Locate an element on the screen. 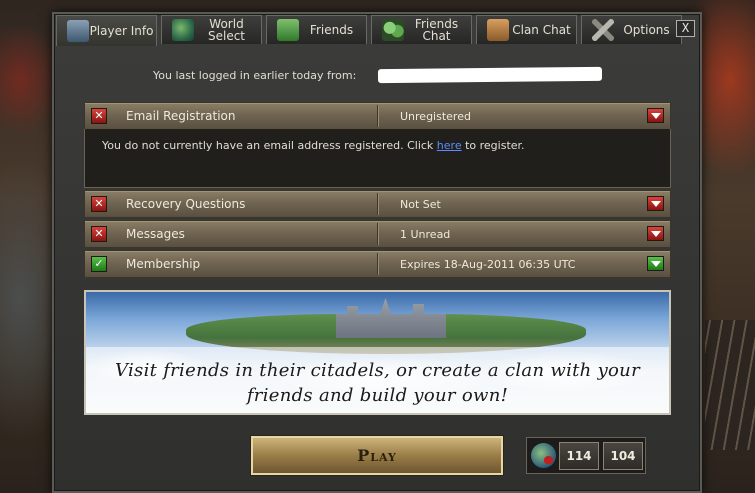 Image resolution: width=755 pixels, height=493 pixels. row-email-registration: ✕ Email Registration Unregistered is located at coordinates (377, 116).